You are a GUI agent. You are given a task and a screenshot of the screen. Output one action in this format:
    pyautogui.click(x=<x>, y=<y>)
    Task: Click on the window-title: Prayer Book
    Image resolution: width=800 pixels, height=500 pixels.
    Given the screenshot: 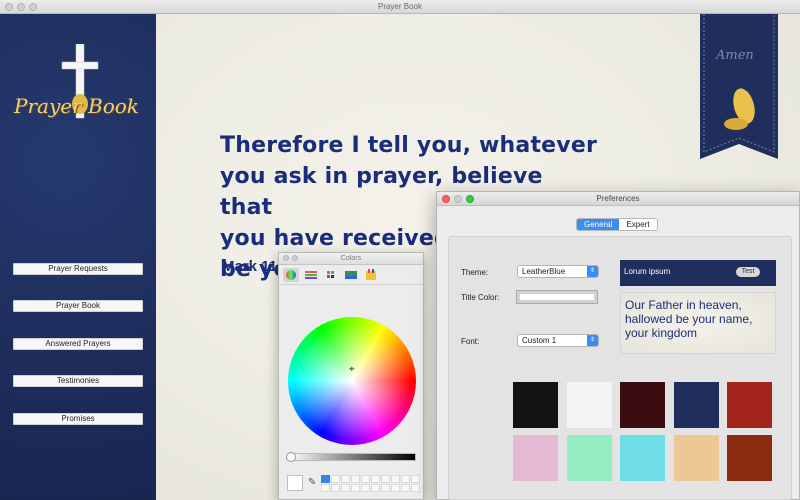 What is the action you would take?
    pyautogui.click(x=400, y=6)
    